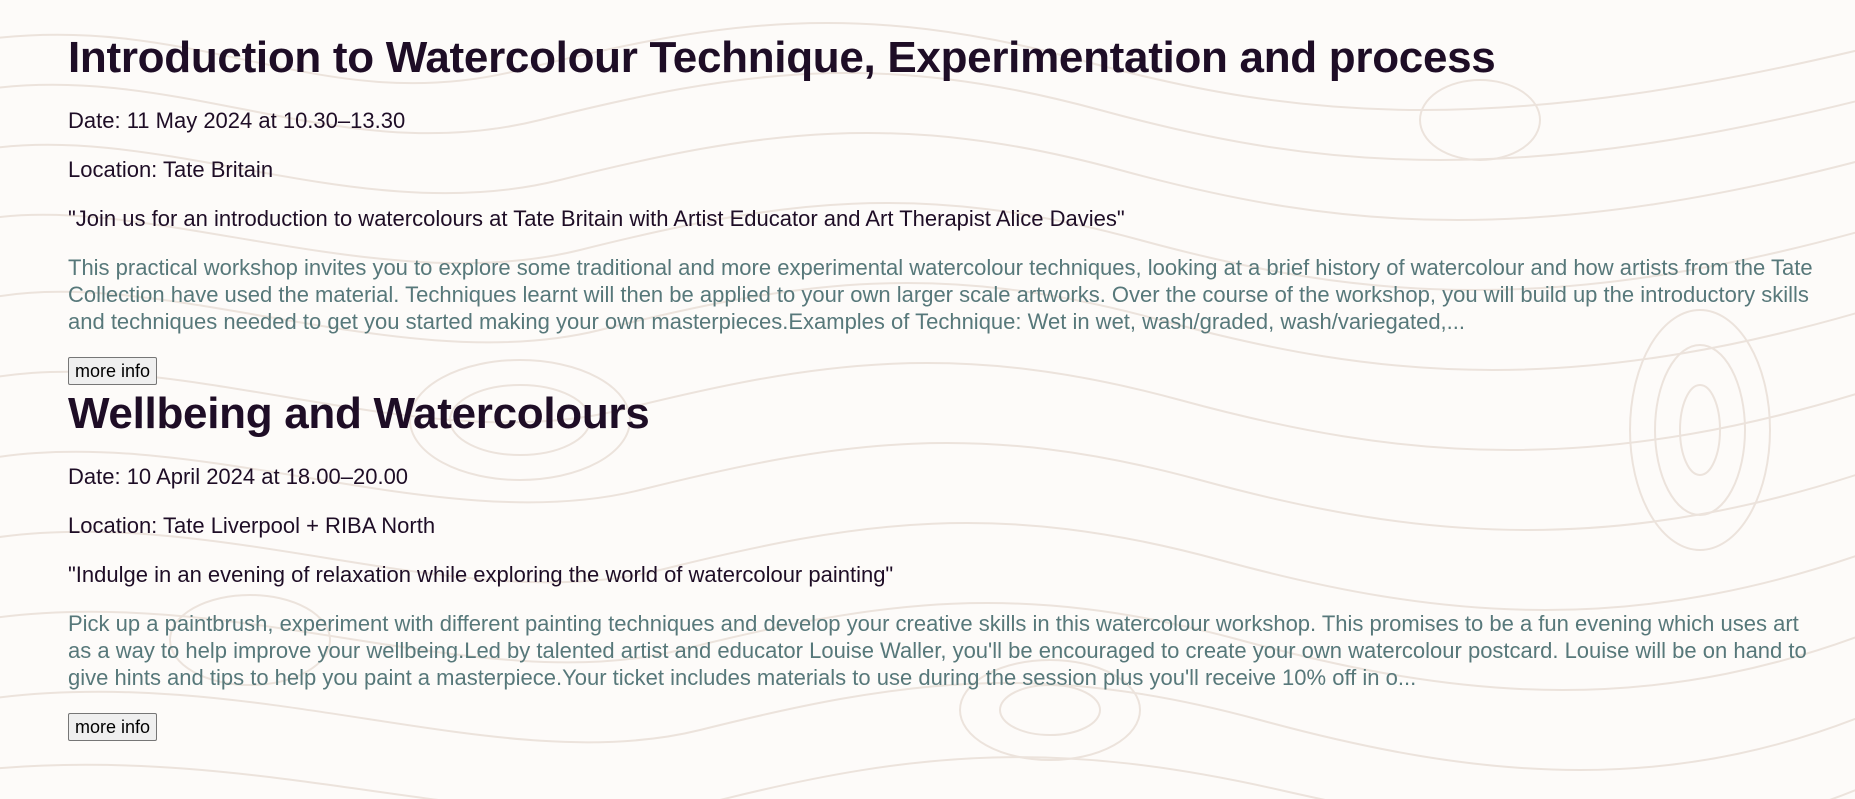 This screenshot has width=1855, height=799. Describe the element at coordinates (238, 476) in the screenshot. I see `event-date: Date: 10 April 2024 at 18.00–20.00` at that location.